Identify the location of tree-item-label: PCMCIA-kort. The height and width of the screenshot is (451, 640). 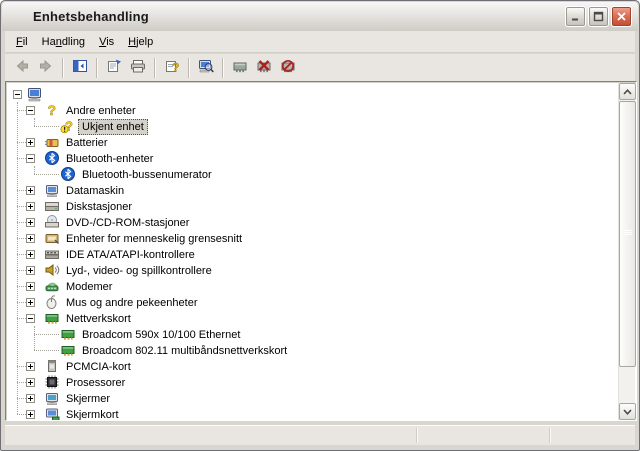
(98, 367).